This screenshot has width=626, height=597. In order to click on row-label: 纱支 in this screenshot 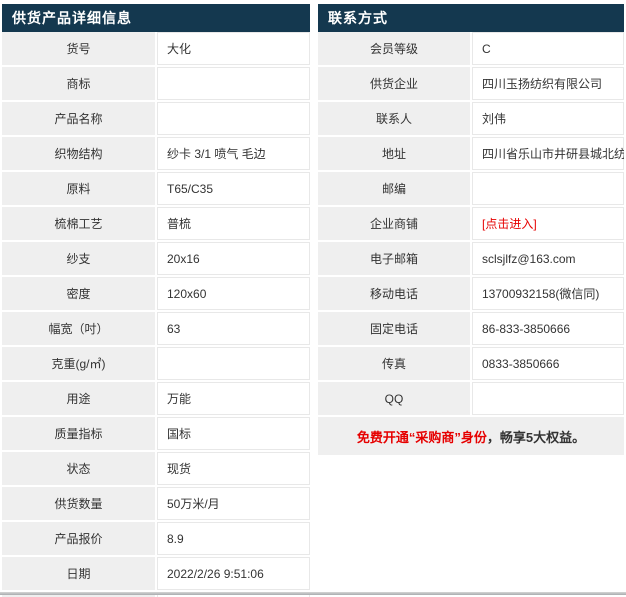, I will do `click(79, 259)`.